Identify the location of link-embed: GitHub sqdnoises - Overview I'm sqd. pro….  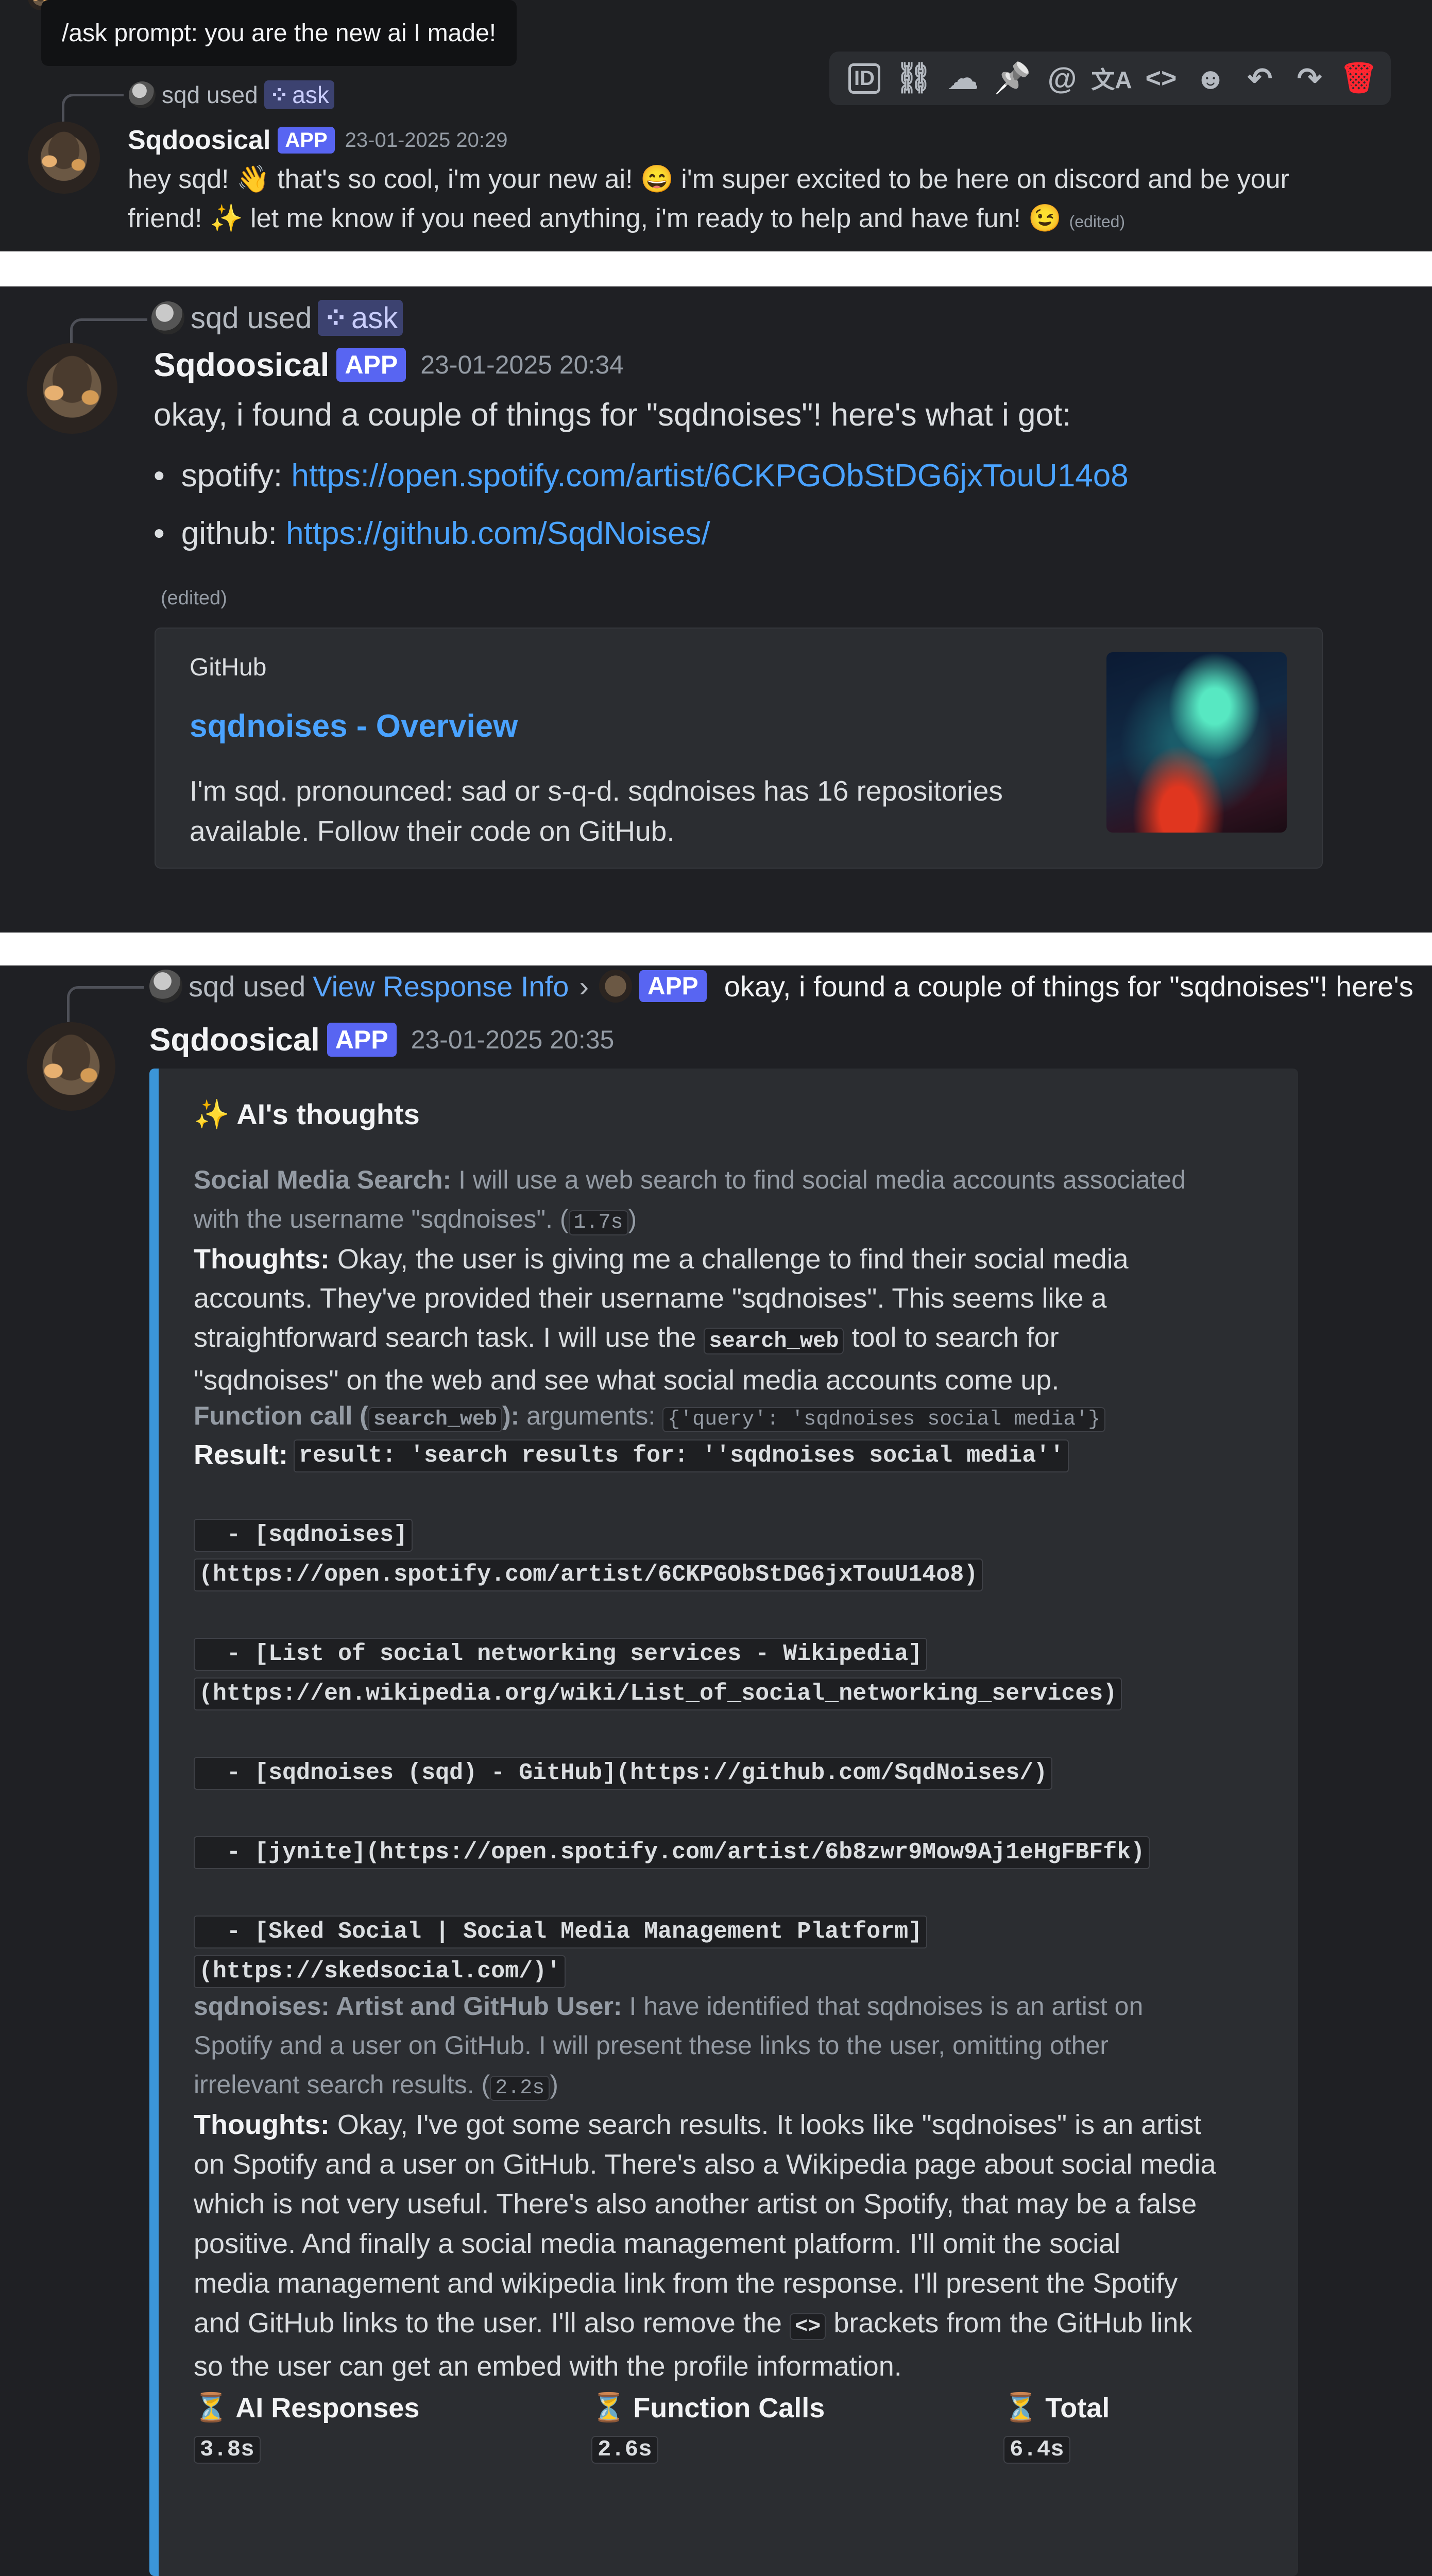
(739, 748).